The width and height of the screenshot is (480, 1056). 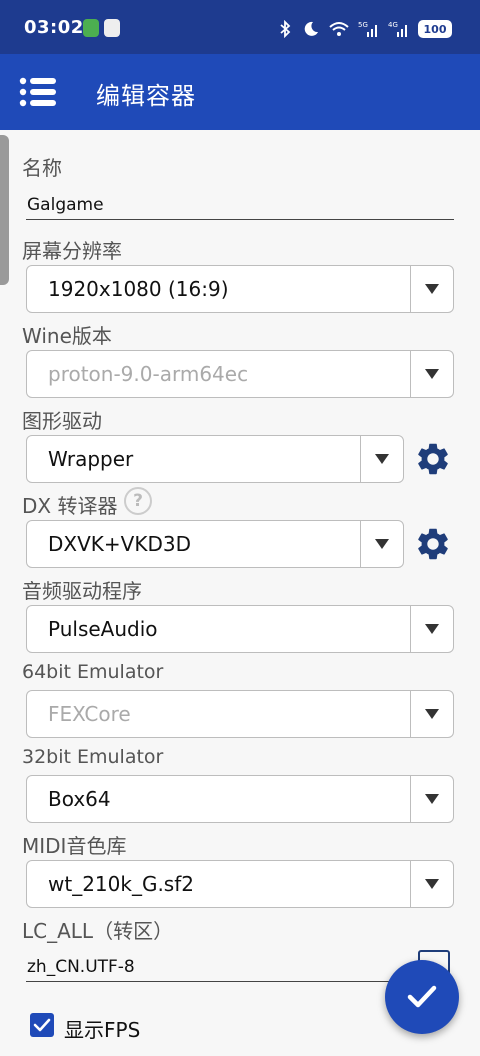 What do you see at coordinates (62, 421) in the screenshot?
I see `graphics-driver-label: 图形驱动` at bounding box center [62, 421].